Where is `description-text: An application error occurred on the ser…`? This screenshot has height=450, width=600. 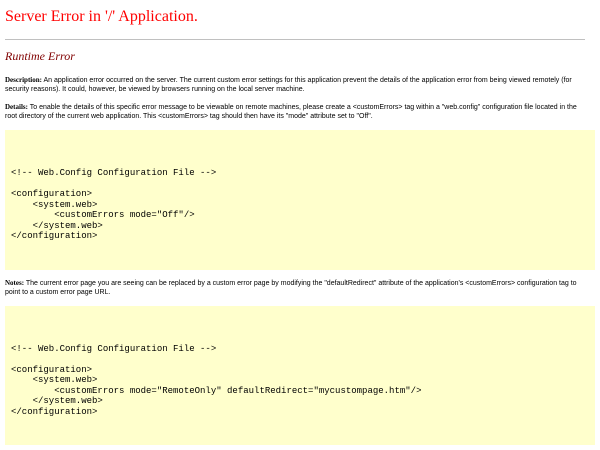 description-text: An application error occurred on the ser… is located at coordinates (288, 85).